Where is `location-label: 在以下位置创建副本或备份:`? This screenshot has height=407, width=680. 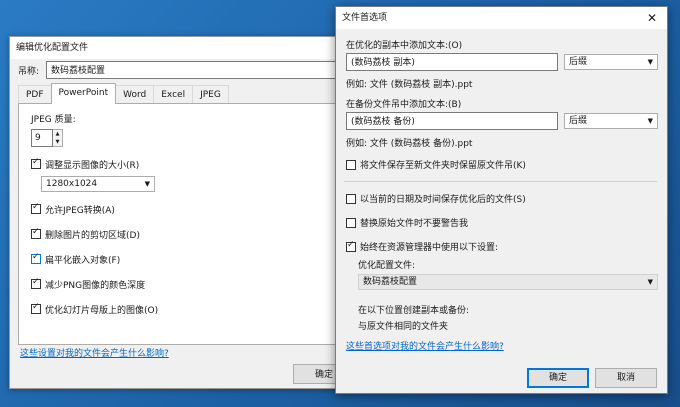
location-label: 在以下位置创建副本或备份: is located at coordinates (414, 311).